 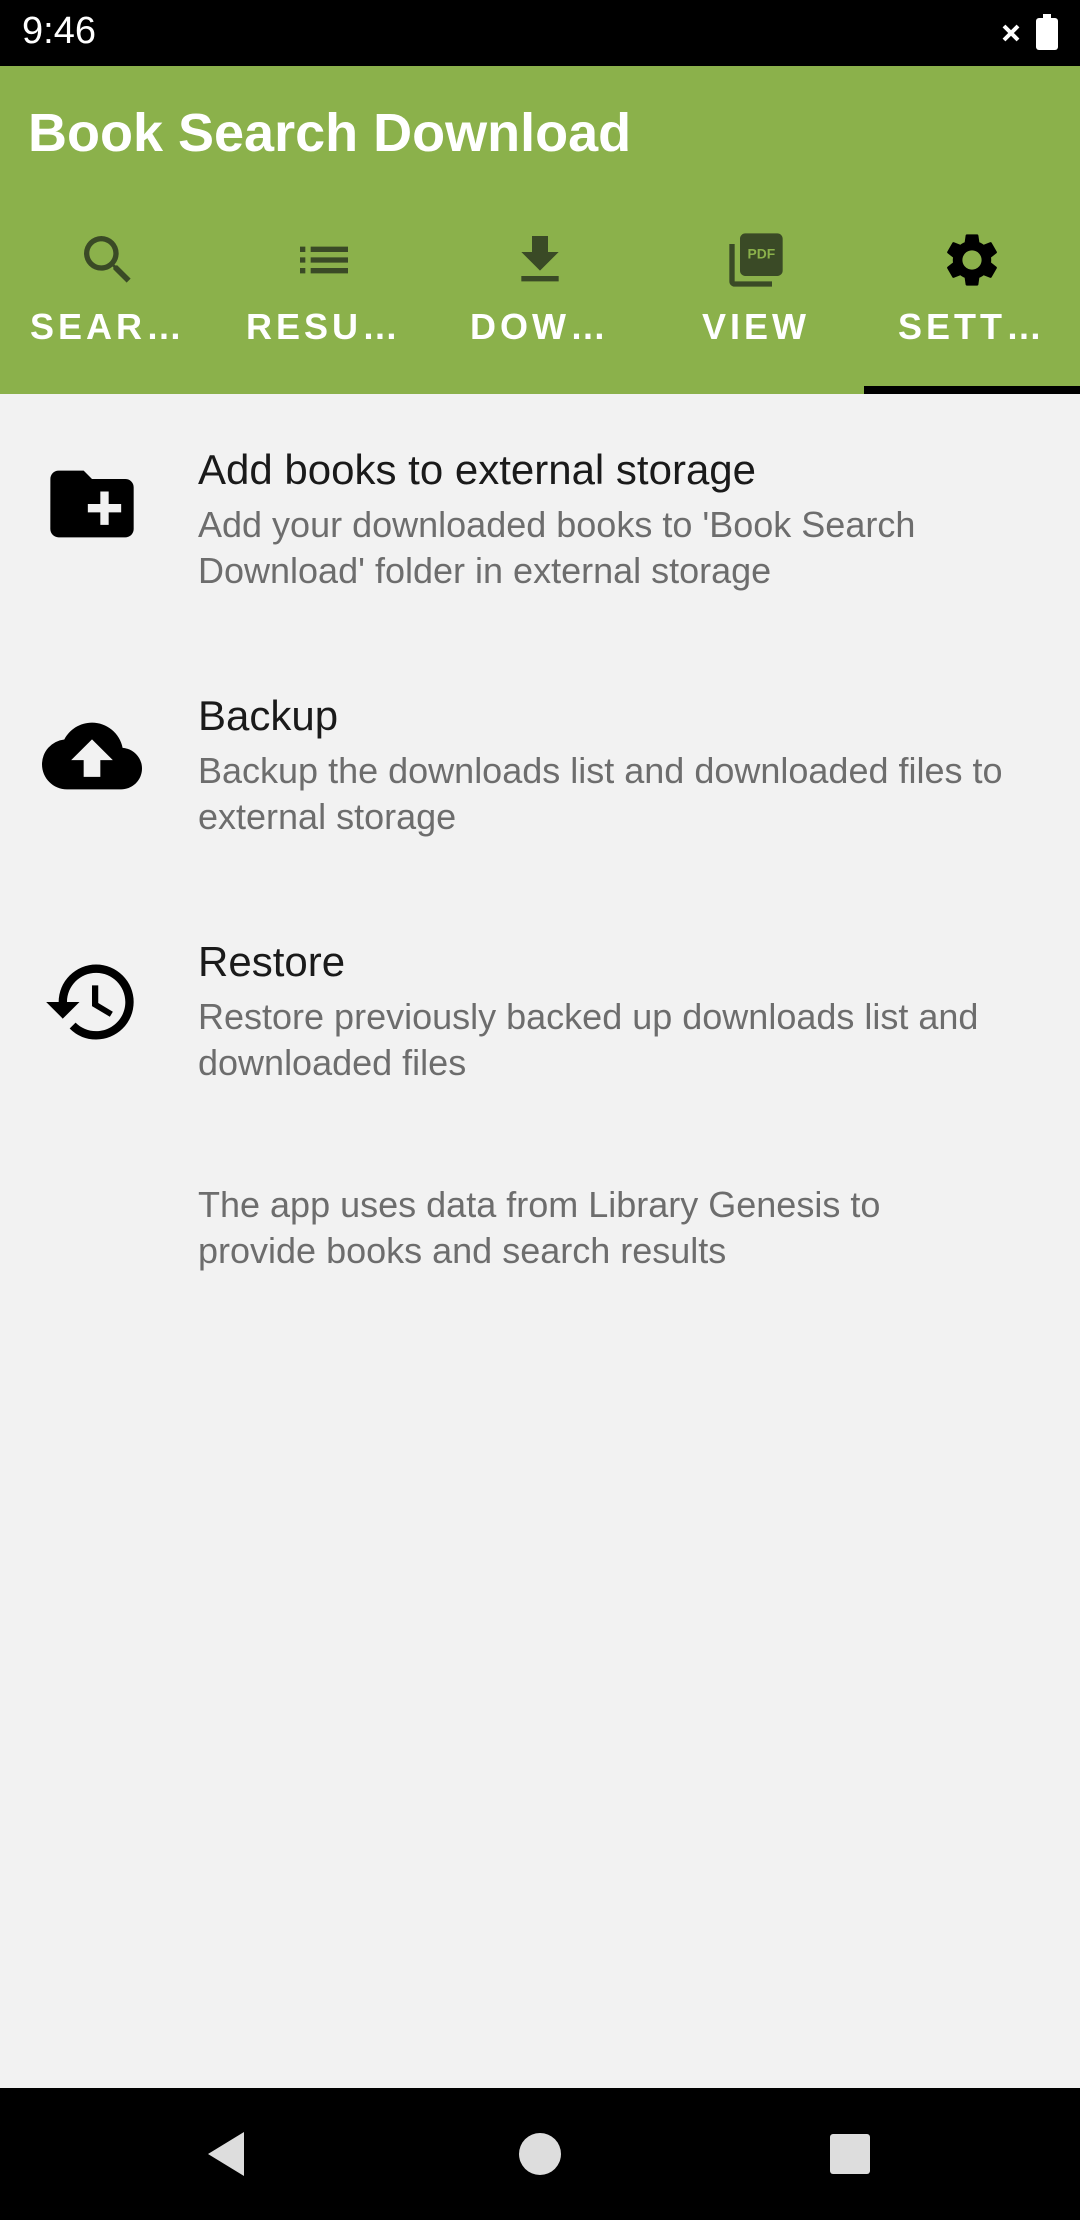 What do you see at coordinates (268, 715) in the screenshot?
I see `setting-title: Backup` at bounding box center [268, 715].